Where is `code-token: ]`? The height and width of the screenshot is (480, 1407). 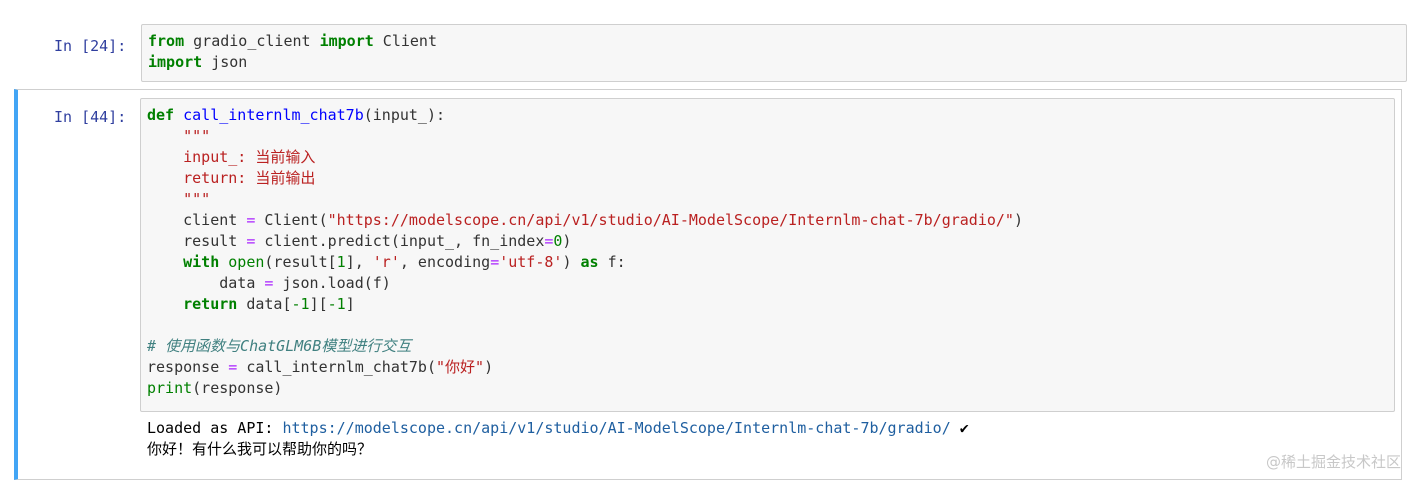 code-token: ] is located at coordinates (350, 304).